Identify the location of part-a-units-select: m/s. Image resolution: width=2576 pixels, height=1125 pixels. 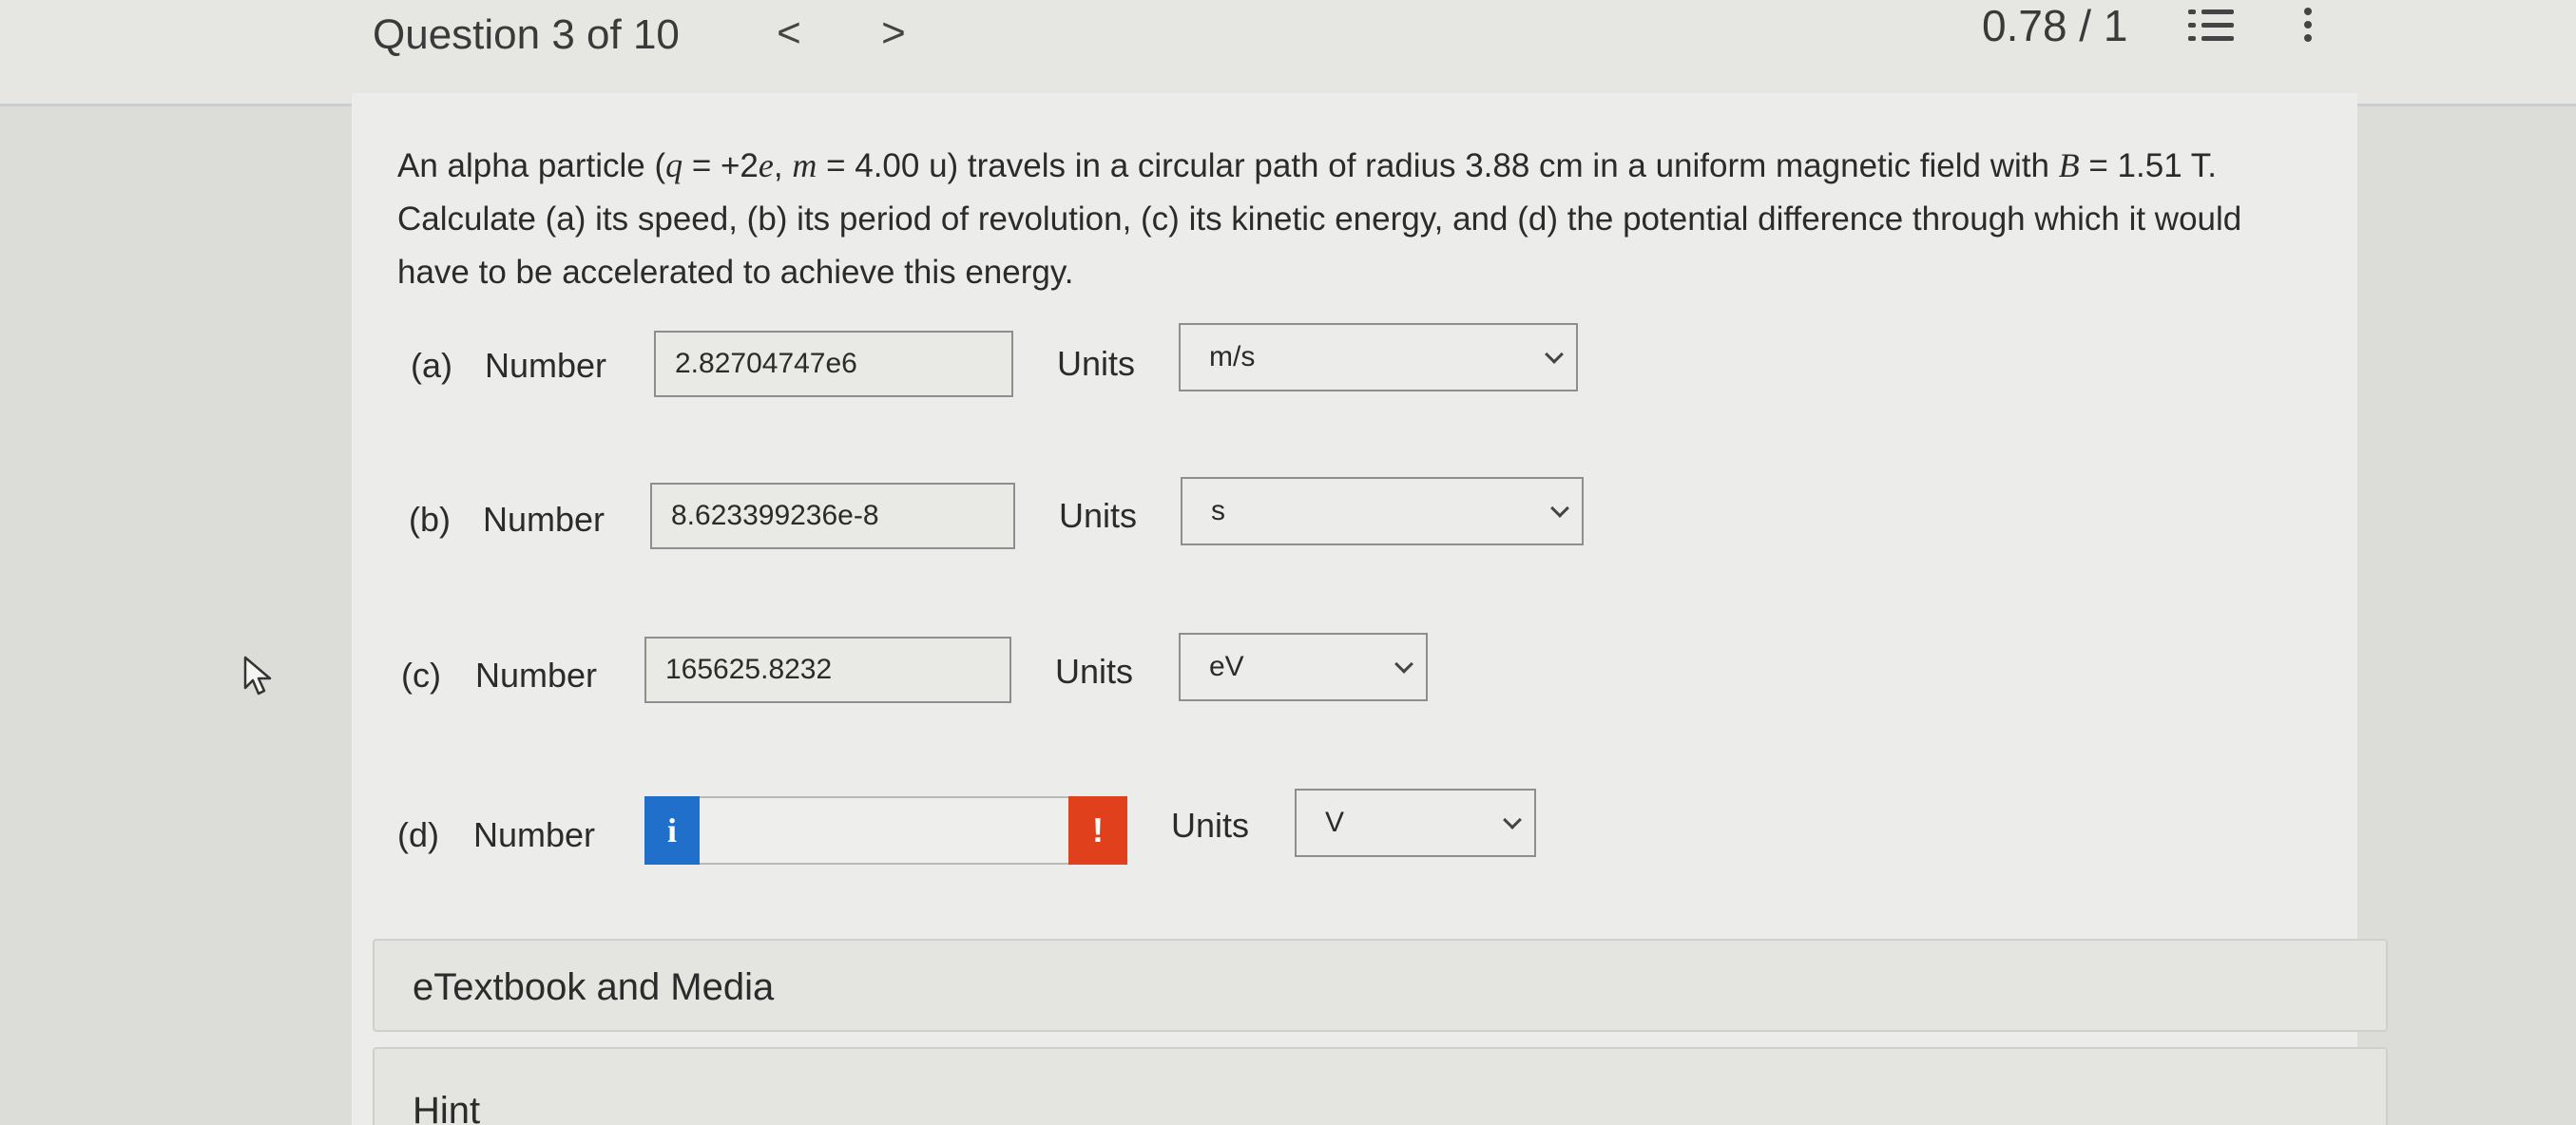
(1379, 357).